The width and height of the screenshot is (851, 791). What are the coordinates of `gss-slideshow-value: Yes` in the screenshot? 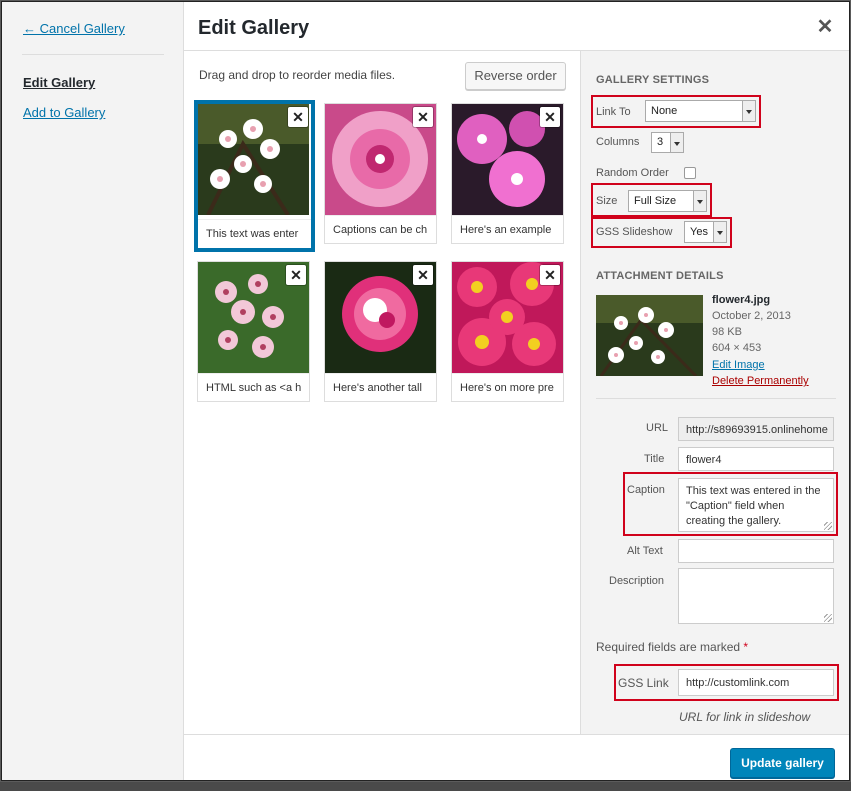 It's located at (699, 232).